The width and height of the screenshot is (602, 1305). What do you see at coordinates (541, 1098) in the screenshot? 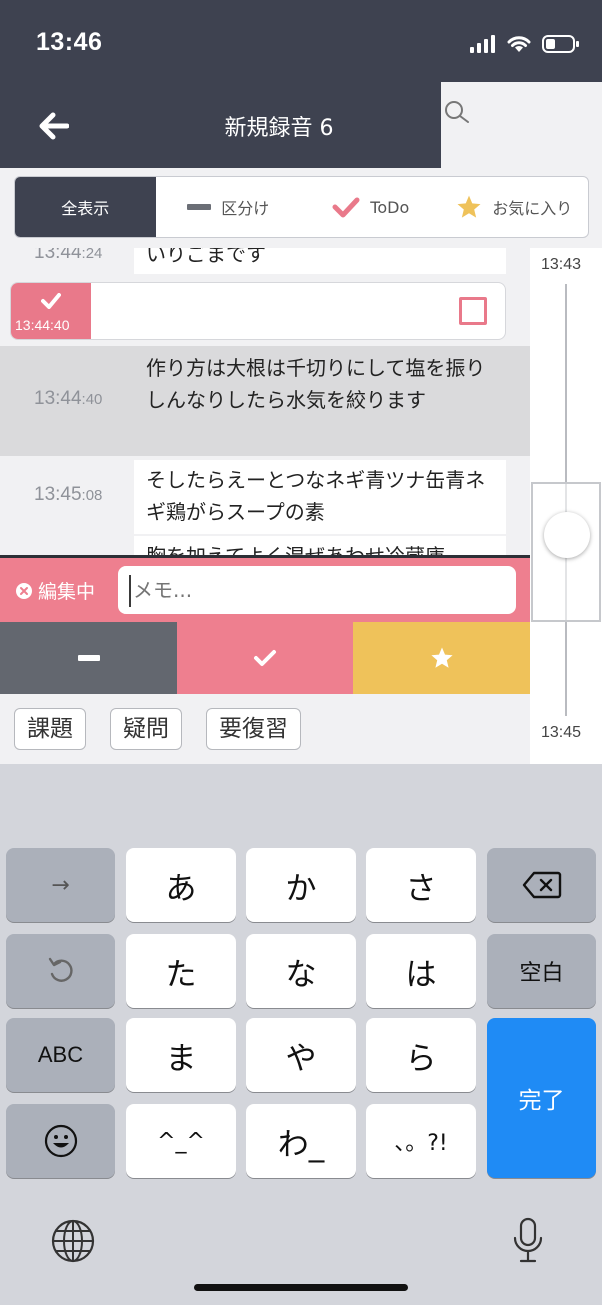
I see `key-done: 完了` at bounding box center [541, 1098].